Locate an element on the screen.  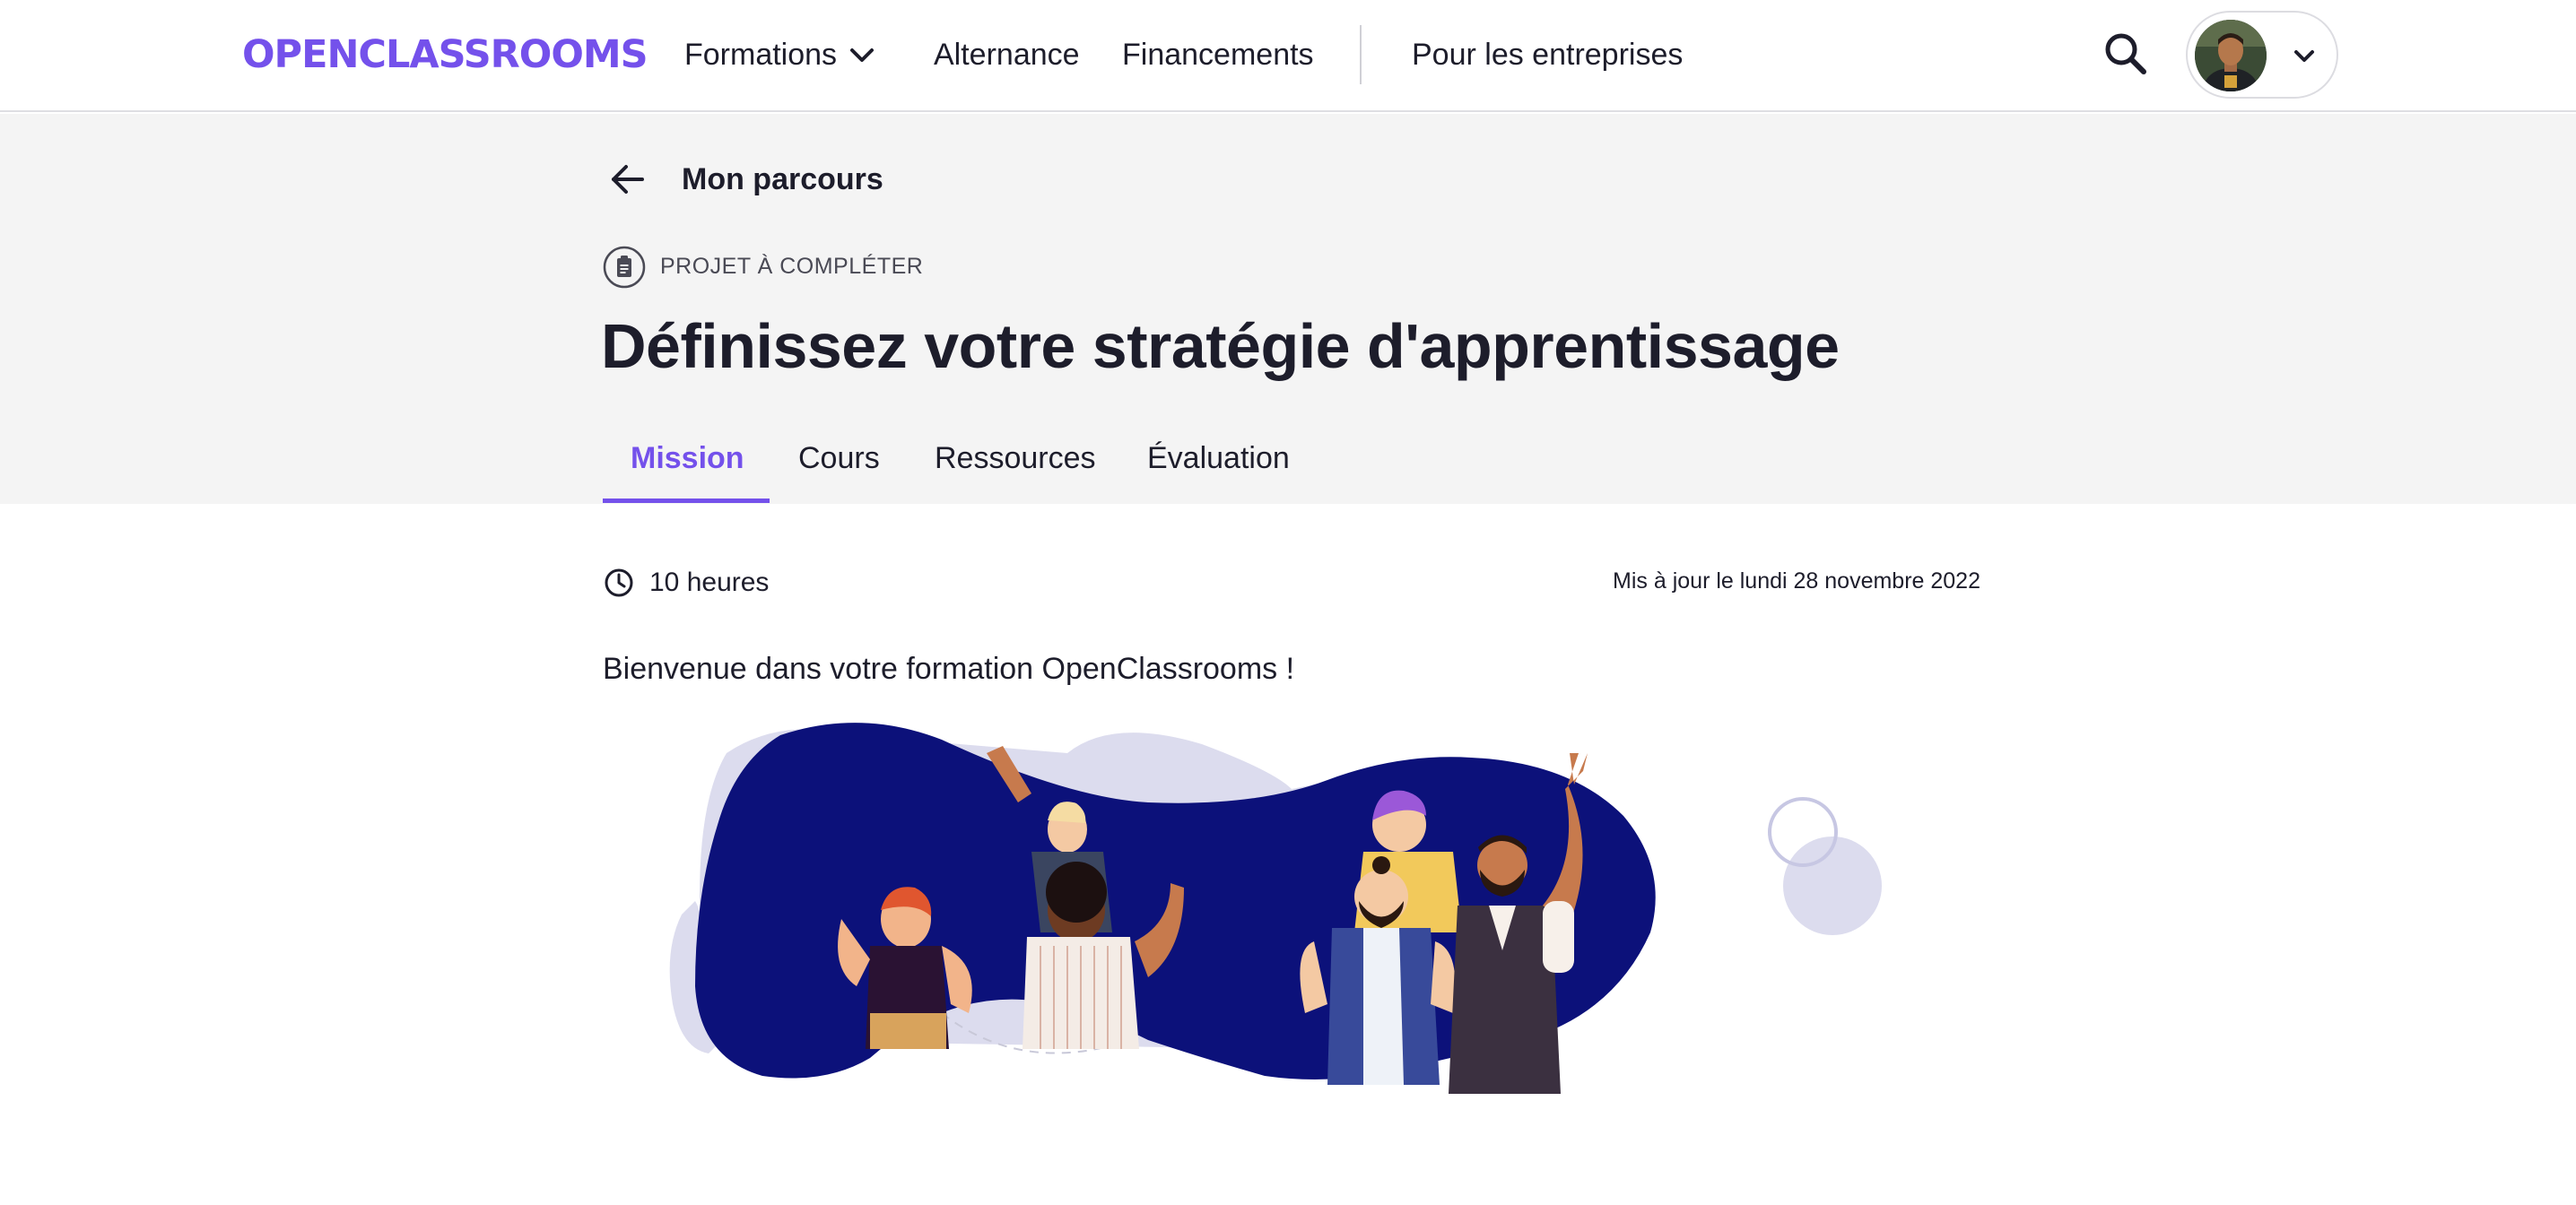
project-duration: 10 heures is located at coordinates (709, 582).